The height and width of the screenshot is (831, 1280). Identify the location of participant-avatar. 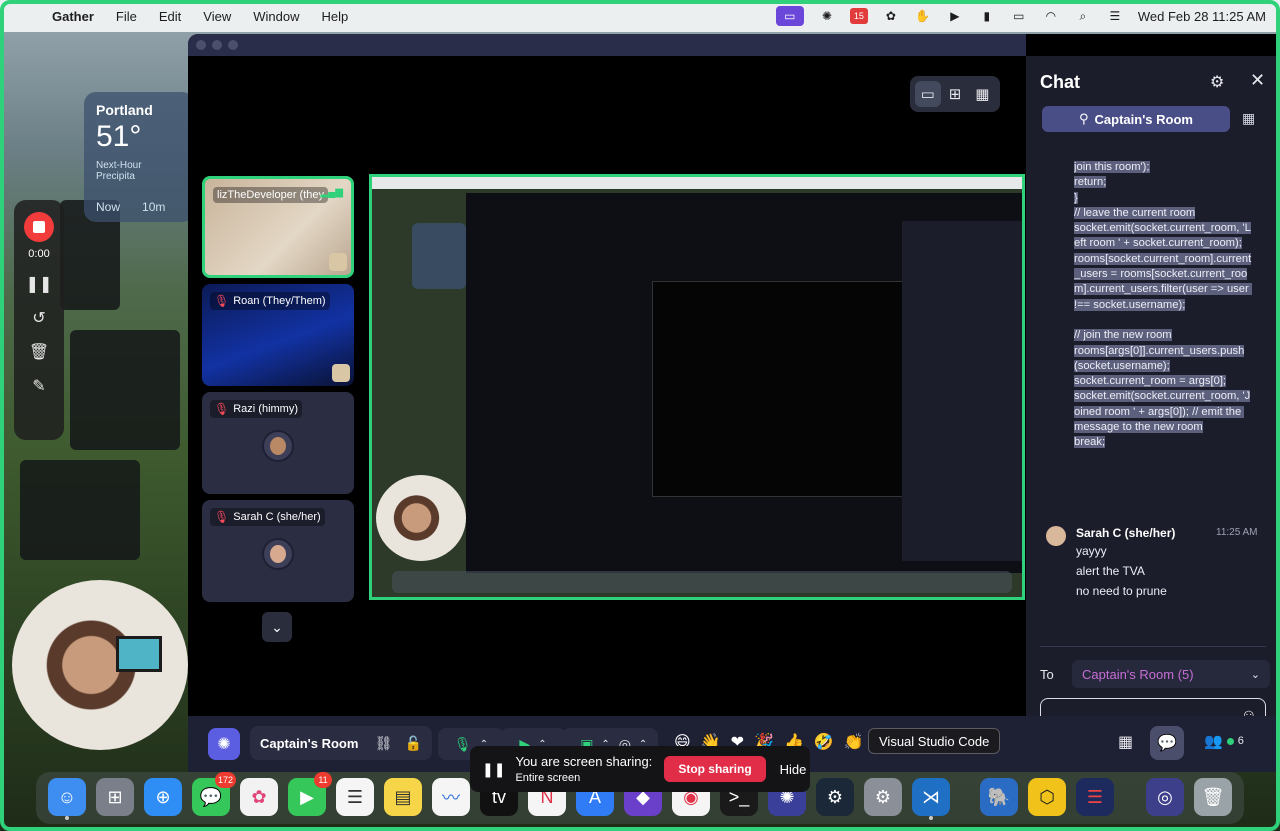
(278, 446).